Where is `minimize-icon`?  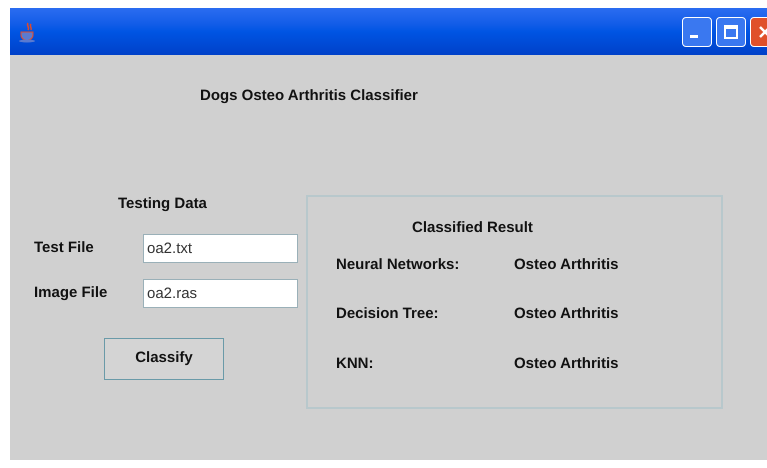 minimize-icon is located at coordinates (694, 36).